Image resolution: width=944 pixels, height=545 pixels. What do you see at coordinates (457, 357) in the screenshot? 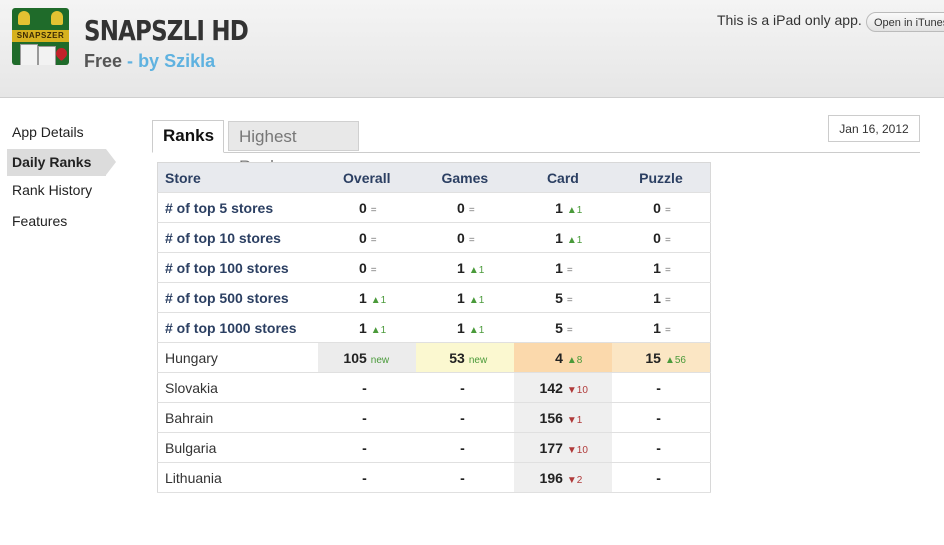
I see `rank-value: 53` at bounding box center [457, 357].